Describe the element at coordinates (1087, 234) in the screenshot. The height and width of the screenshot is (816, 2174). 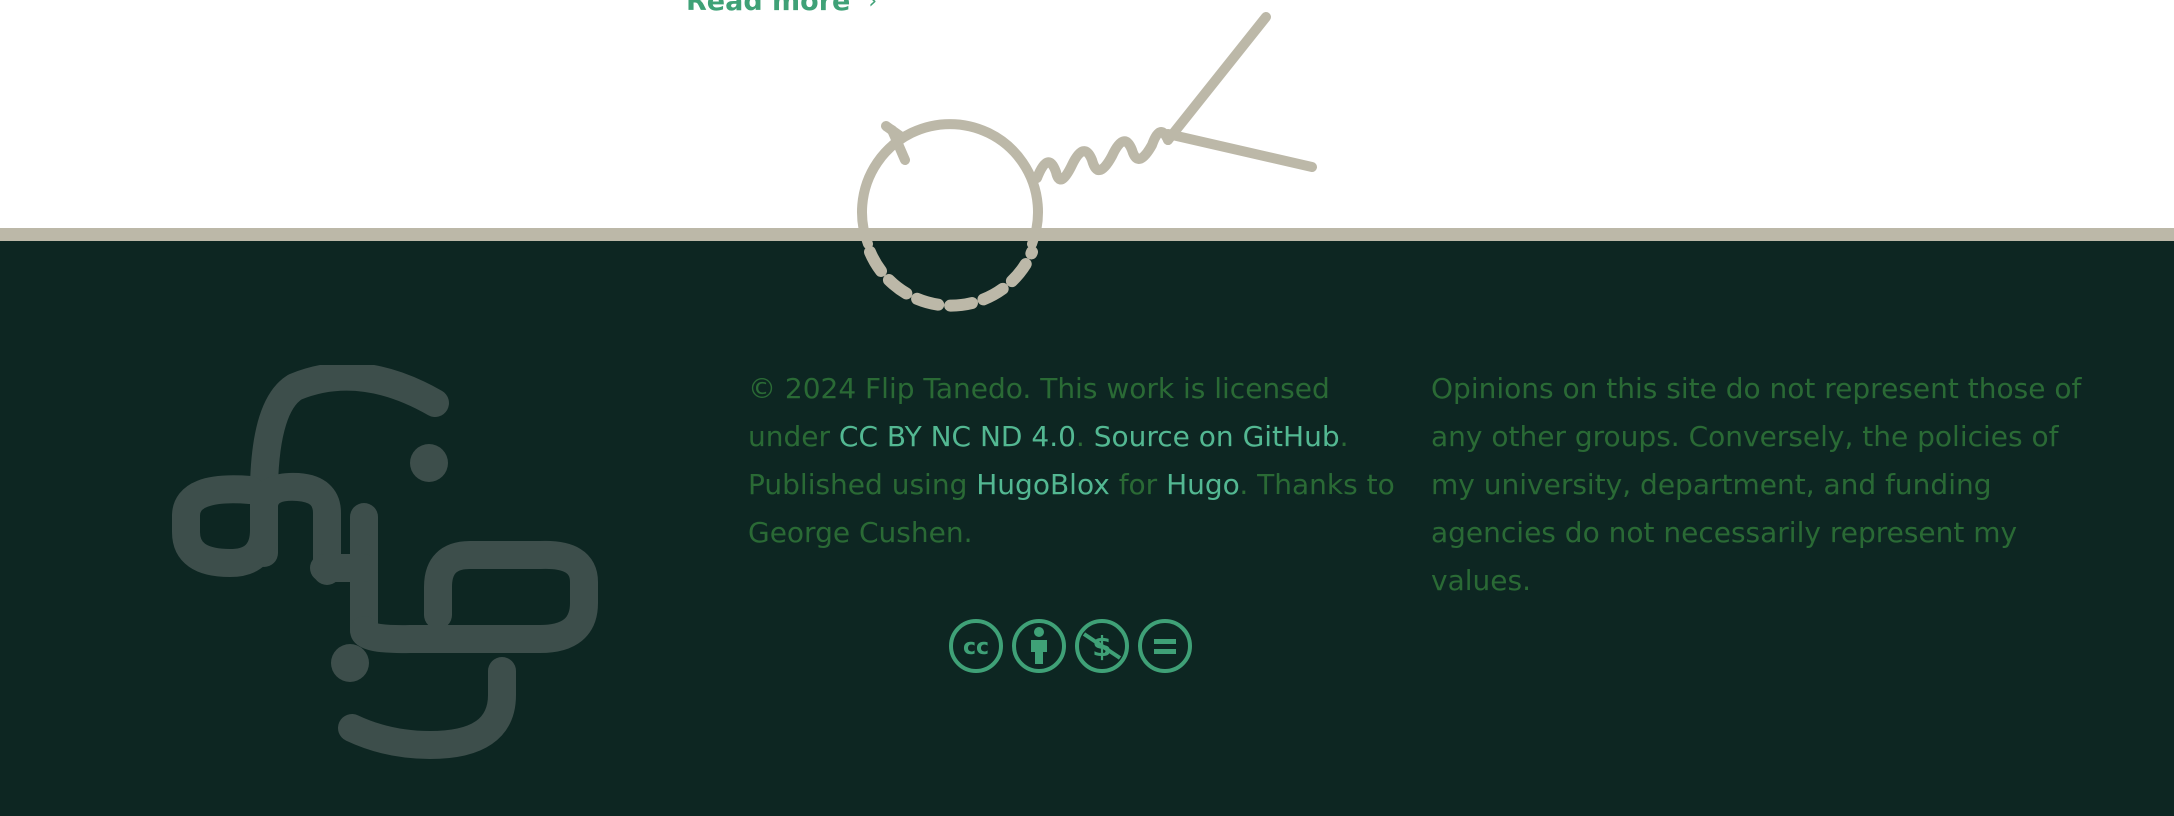
I see `footer-divider` at that location.